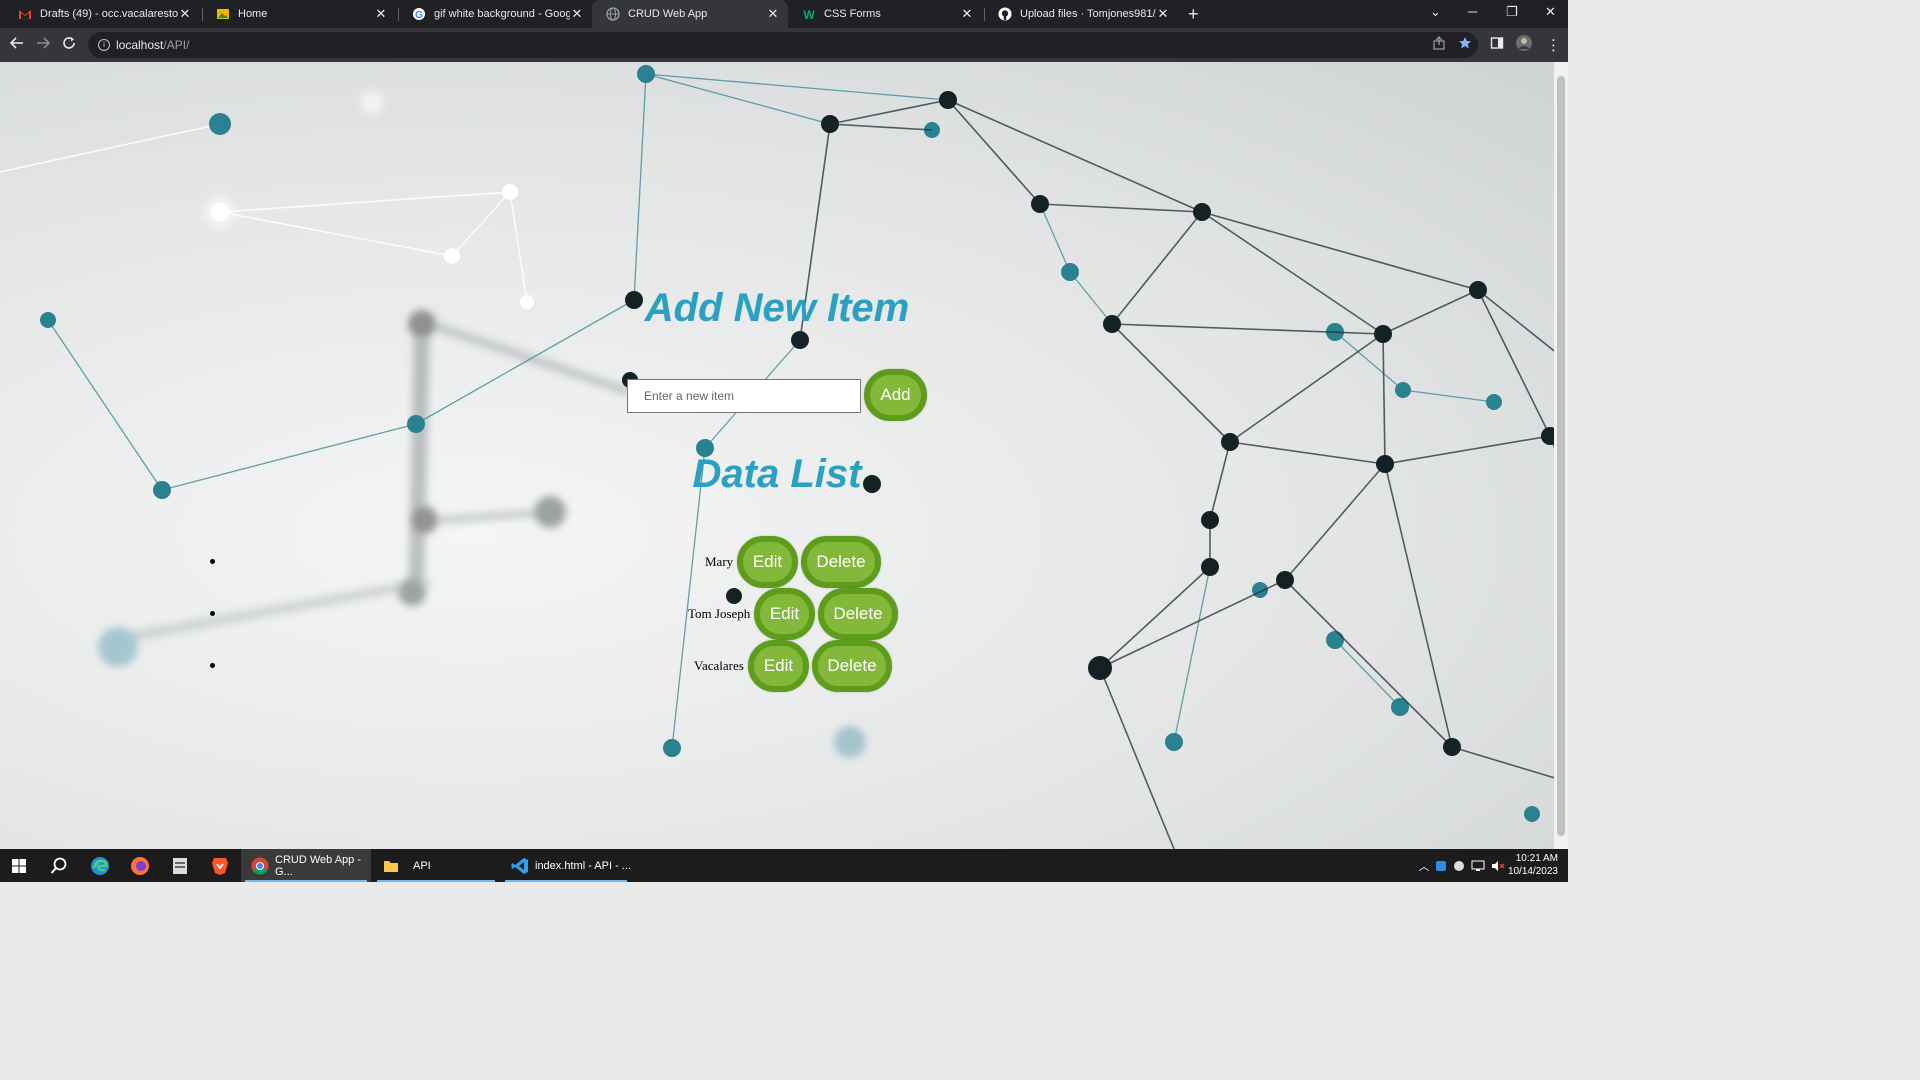 This screenshot has width=1920, height=1080. I want to click on site-info-icon: i, so click(104, 45).